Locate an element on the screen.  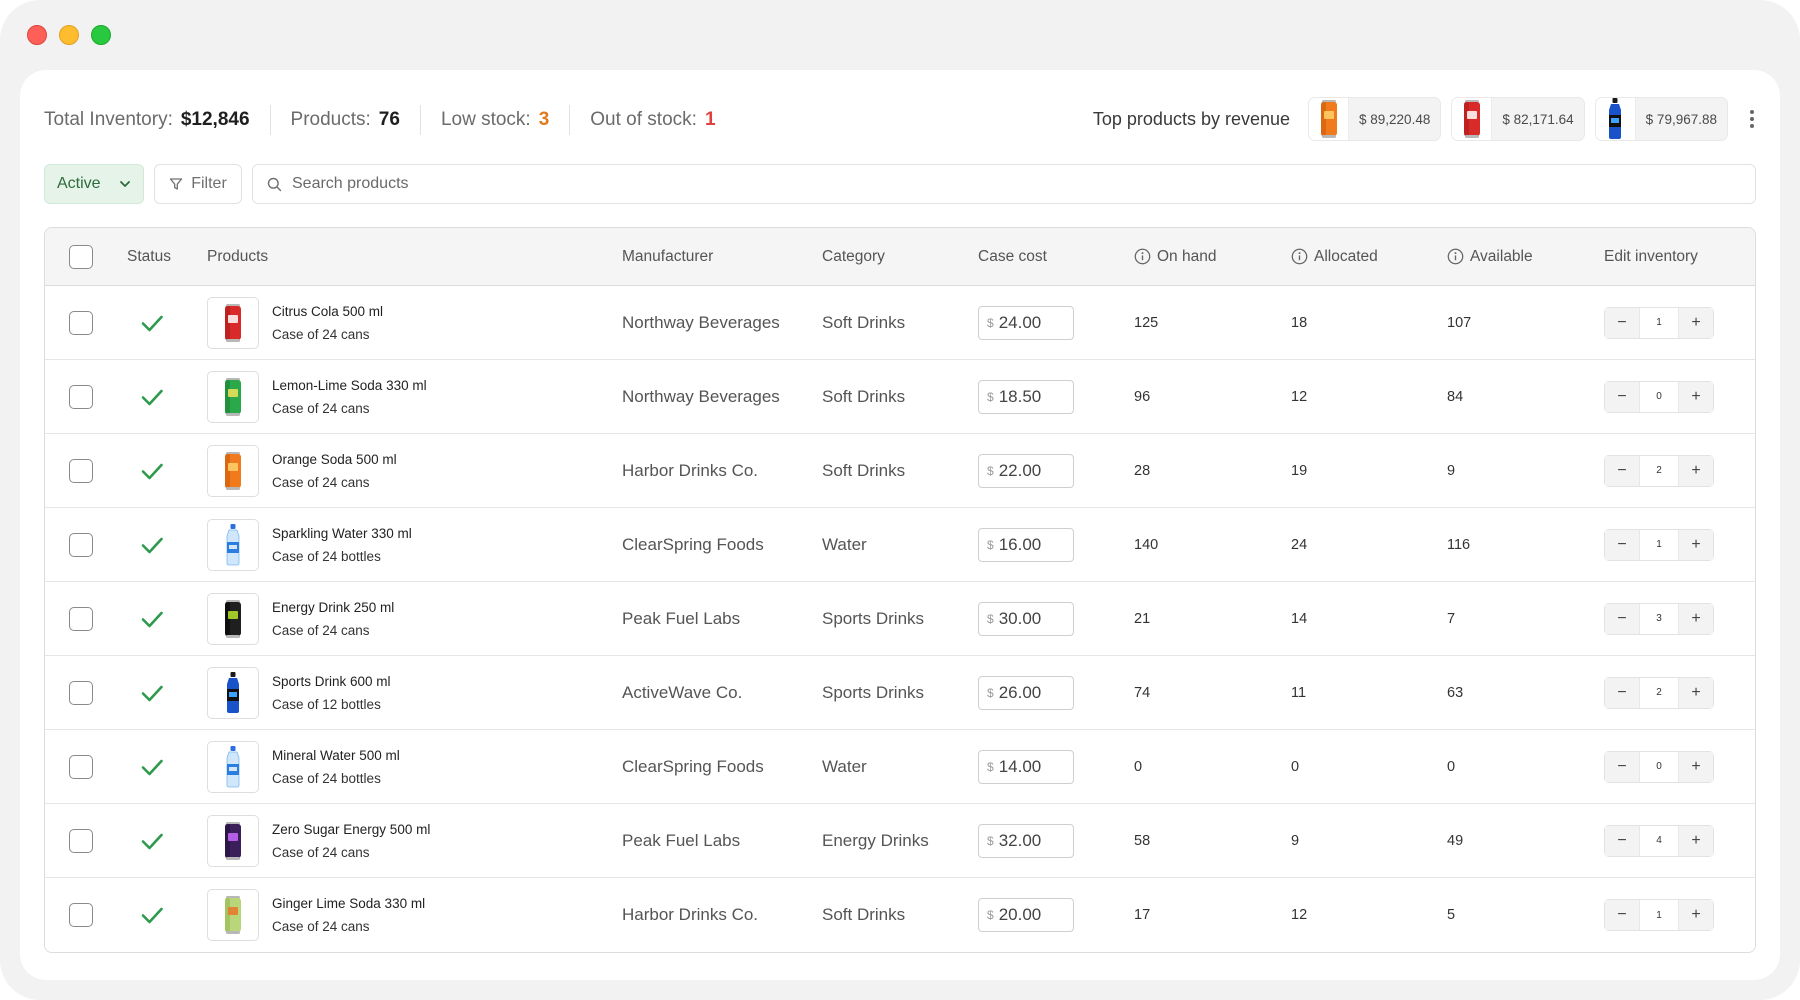
black-can-icon is located at coordinates (233, 618).